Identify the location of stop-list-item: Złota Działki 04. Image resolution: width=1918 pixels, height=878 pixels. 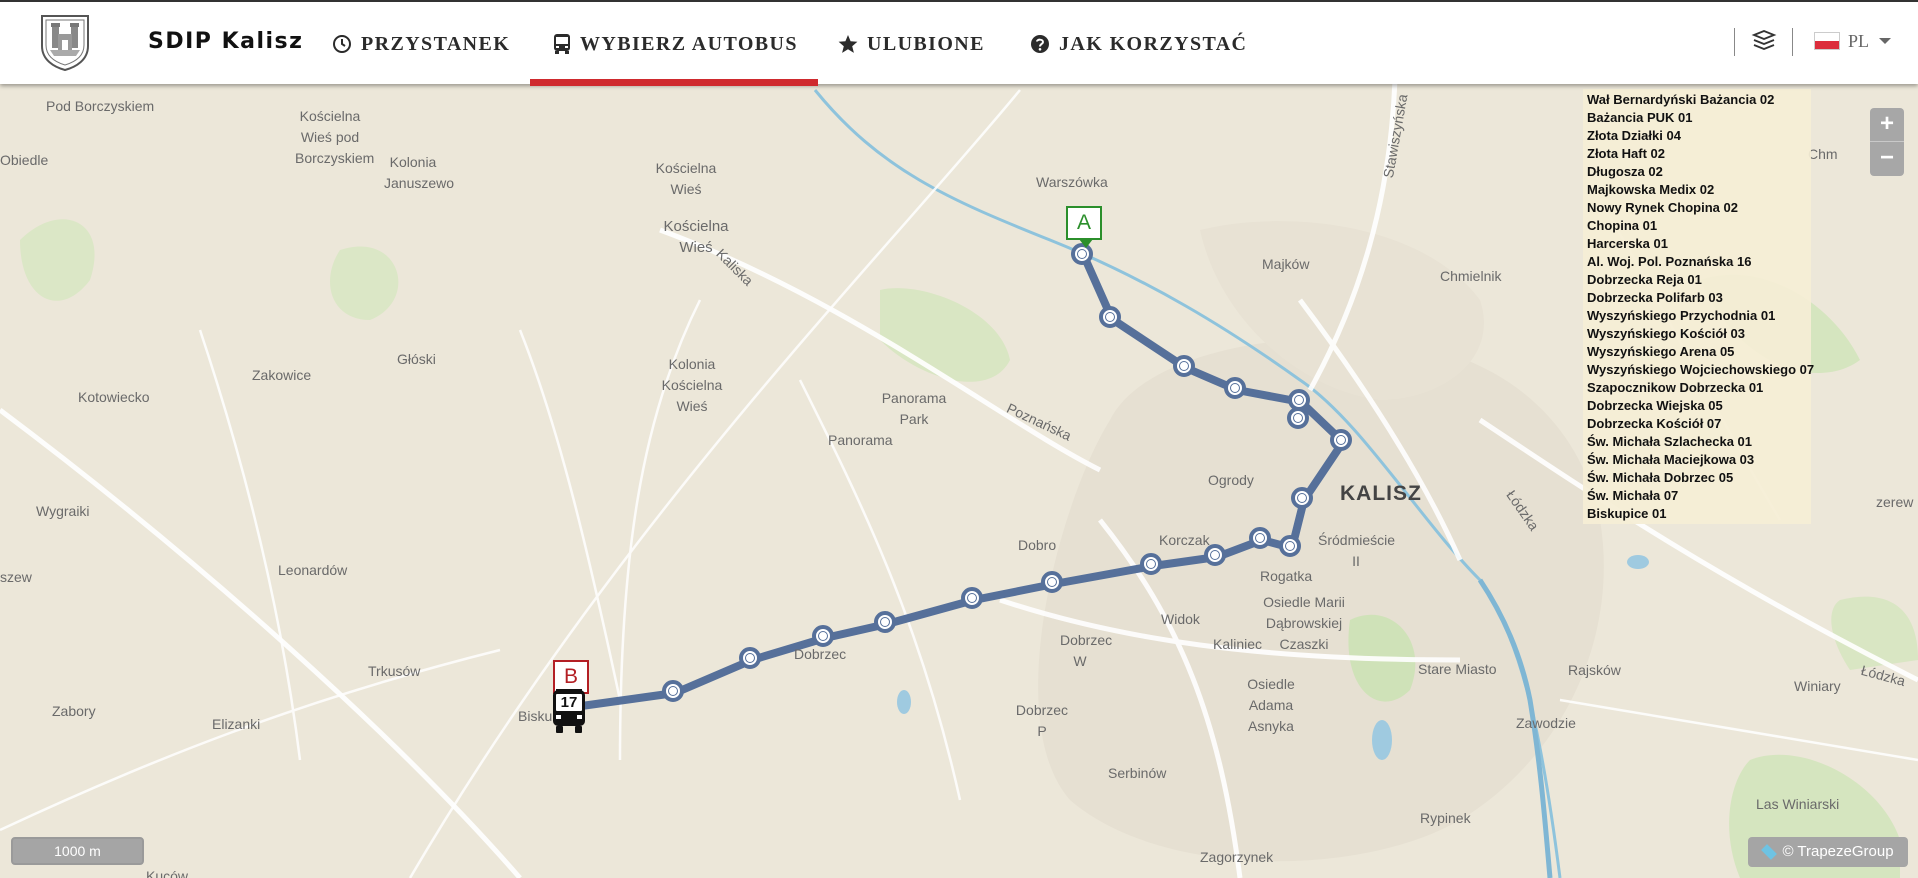
(1699, 136).